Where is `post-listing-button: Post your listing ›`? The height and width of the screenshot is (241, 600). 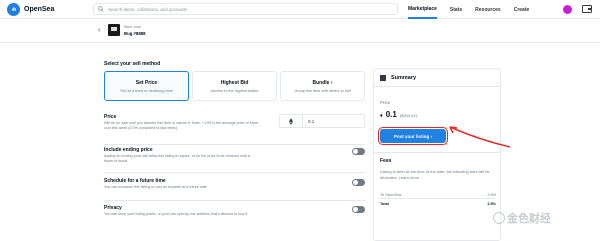 post-listing-button: Post your listing › is located at coordinates (413, 136).